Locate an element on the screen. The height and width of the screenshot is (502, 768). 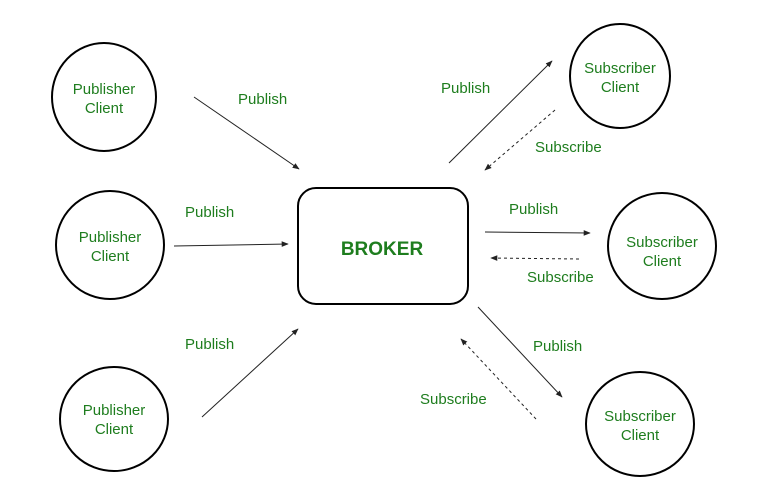
publisher-circle is located at coordinates (114, 419).